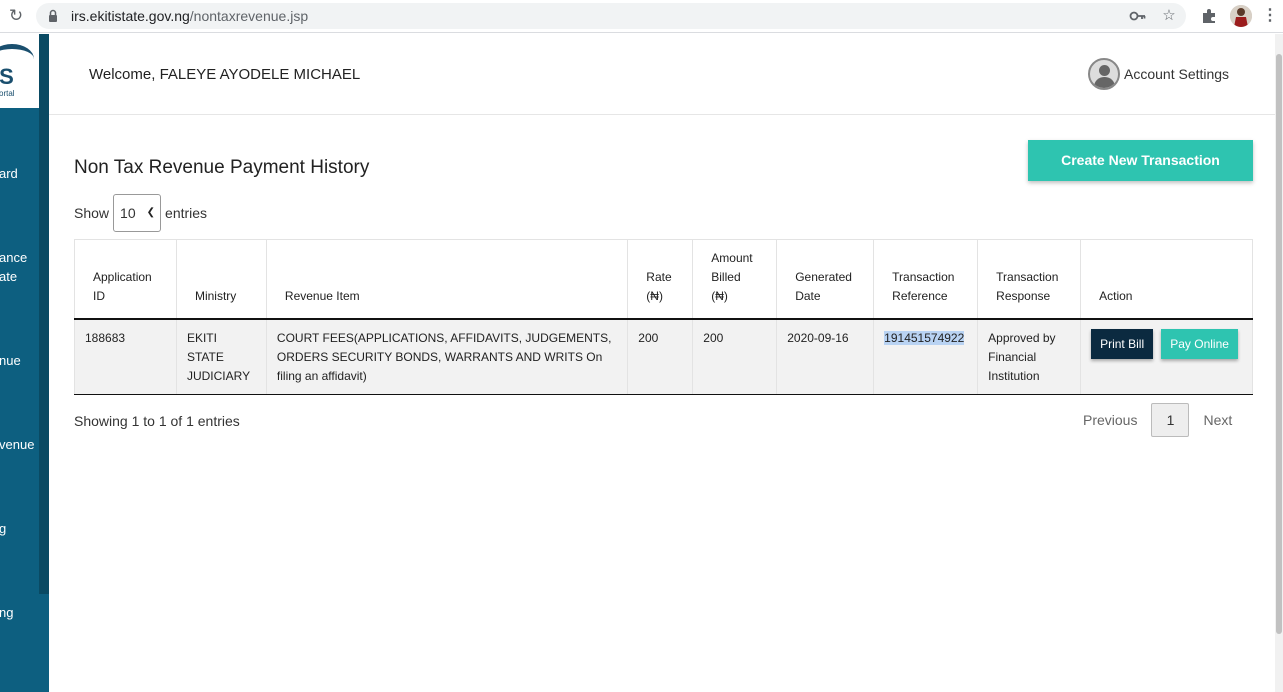  I want to click on table-info: Showing 1 to 1 of 1 entries, so click(157, 421).